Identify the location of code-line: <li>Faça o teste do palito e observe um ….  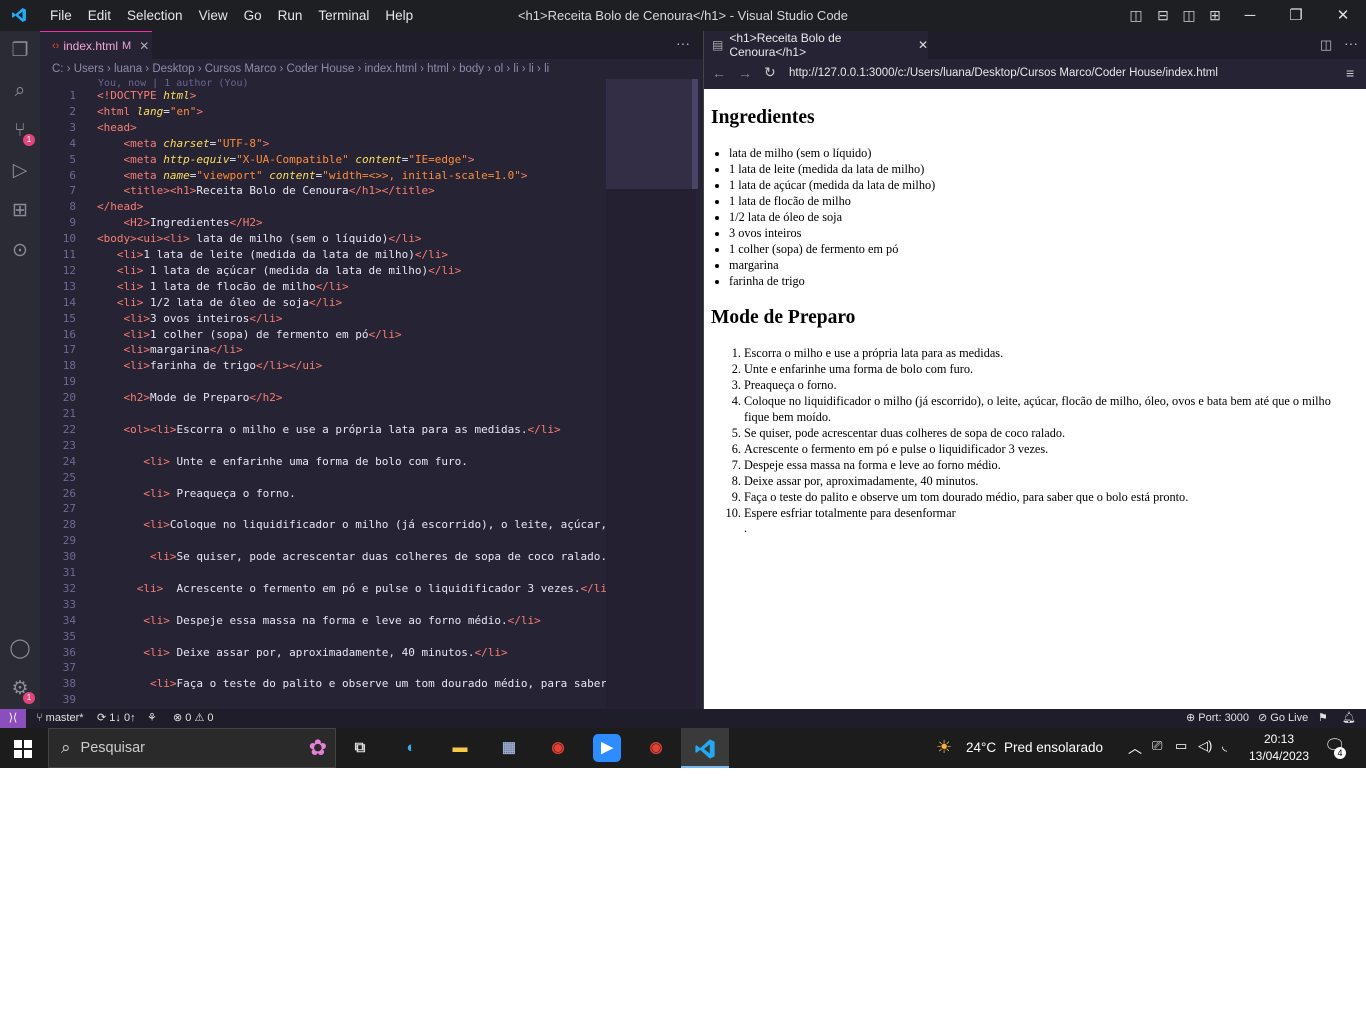
(351, 683).